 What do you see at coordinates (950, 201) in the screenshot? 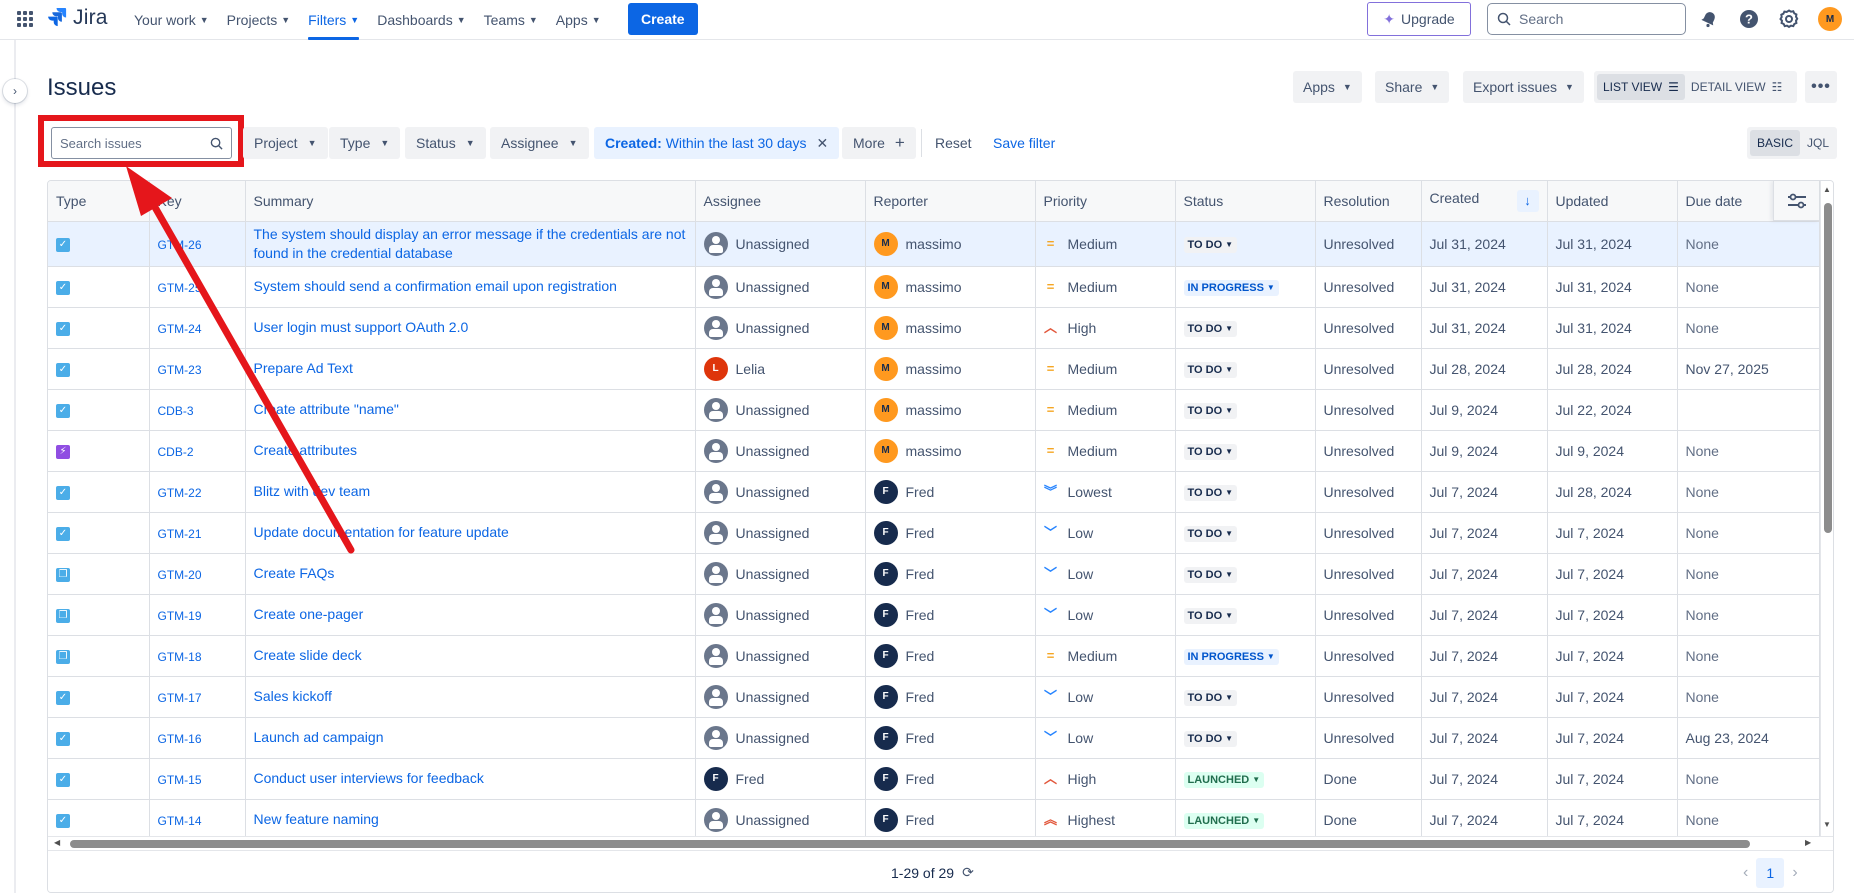
I see `column-header-reporter: Reporter` at bounding box center [950, 201].